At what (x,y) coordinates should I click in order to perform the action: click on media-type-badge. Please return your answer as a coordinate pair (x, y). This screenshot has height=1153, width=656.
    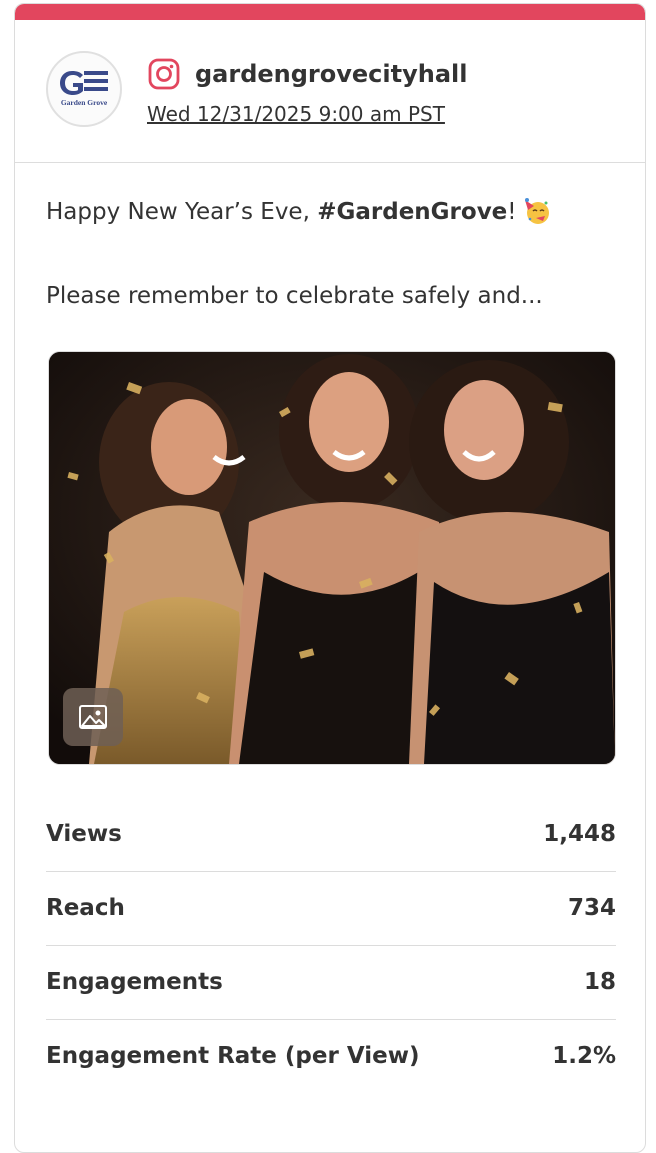
    Looking at the image, I should click on (93, 717).